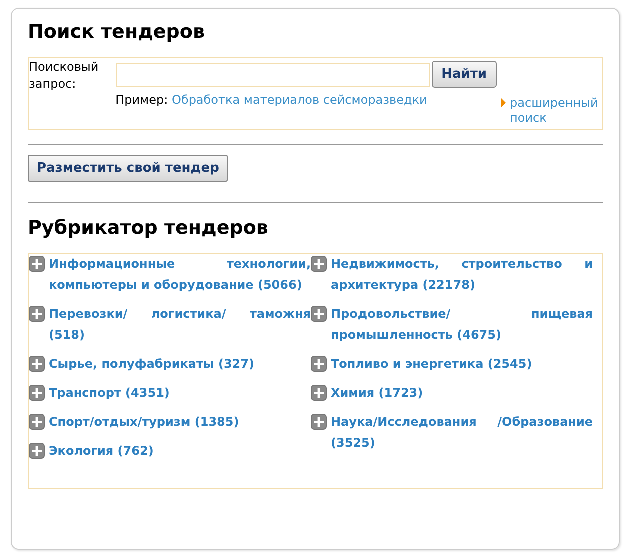  What do you see at coordinates (180, 364) in the screenshot?
I see `category-link: Сырье, полуфабрикаты (327)` at bounding box center [180, 364].